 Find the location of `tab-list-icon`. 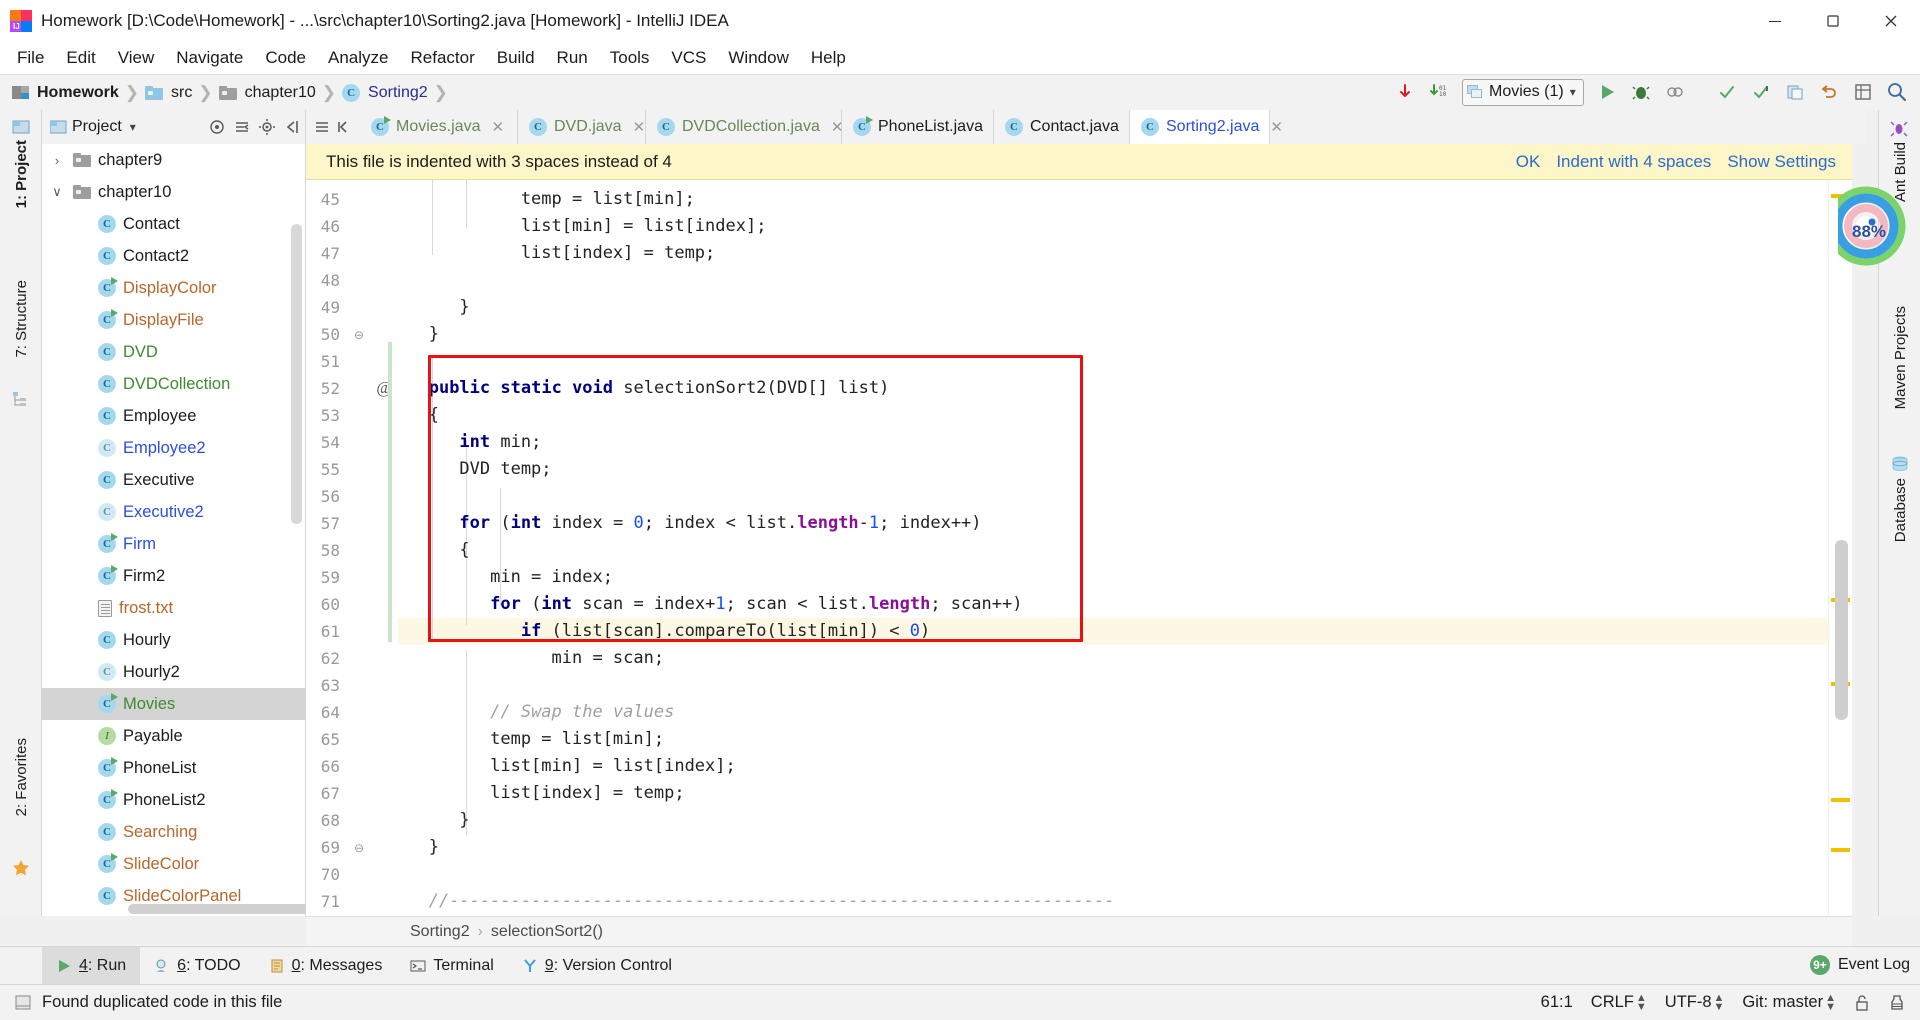

tab-list-icon is located at coordinates (322, 127).